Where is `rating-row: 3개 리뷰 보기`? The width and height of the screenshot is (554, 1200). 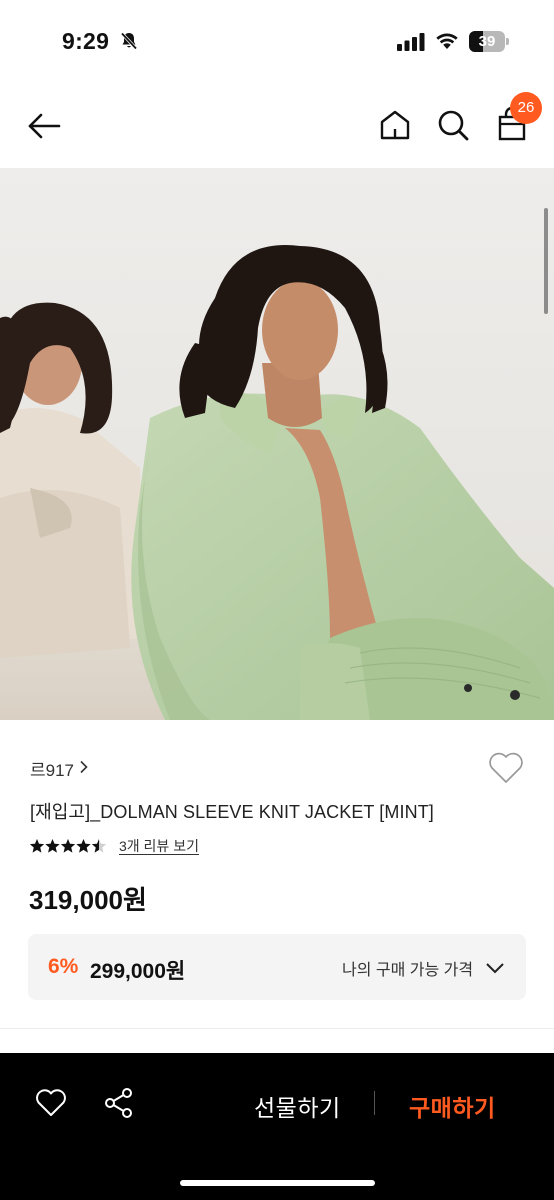
rating-row: 3개 리뷰 보기 is located at coordinates (114, 846).